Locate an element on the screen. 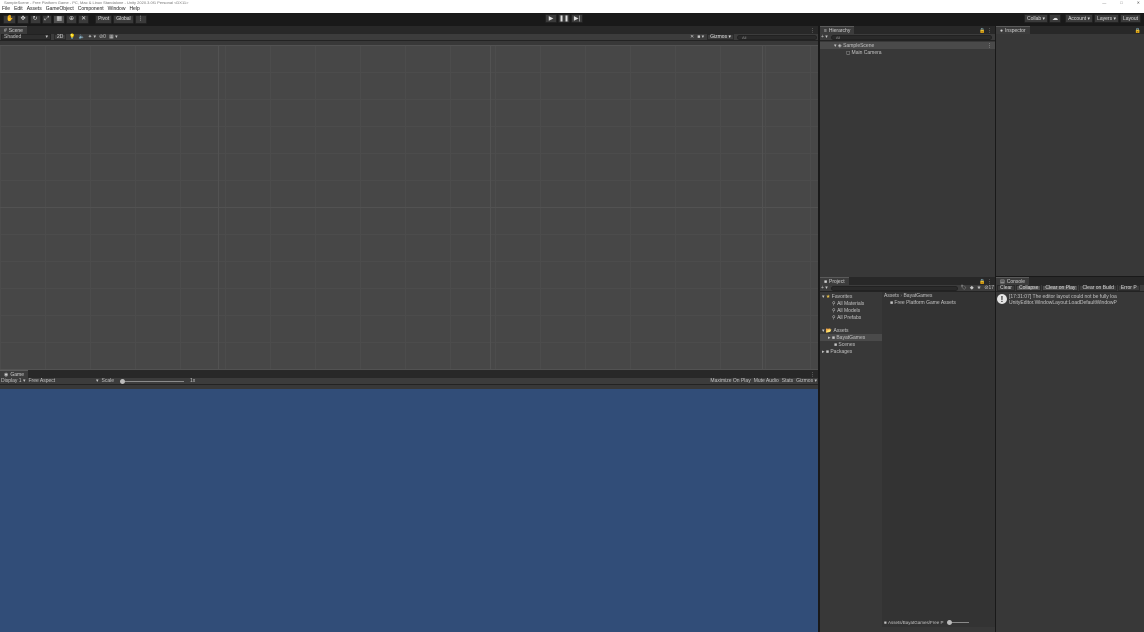 This screenshot has width=1144, height=632. tab-inspector: ● Inspector is located at coordinates (1013, 30).